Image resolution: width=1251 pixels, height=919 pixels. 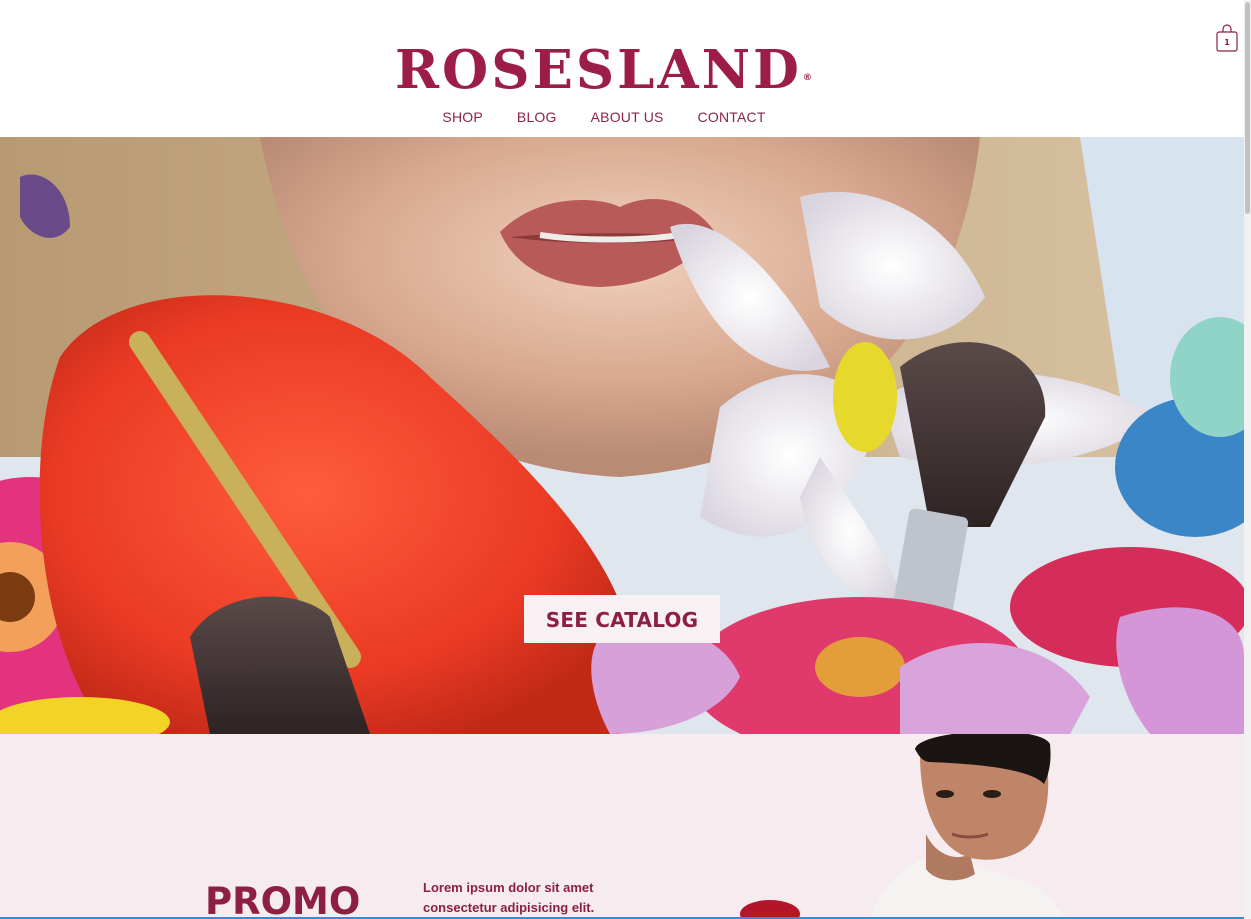 I want to click on scrollbar-thumb, so click(x=1247, y=108).